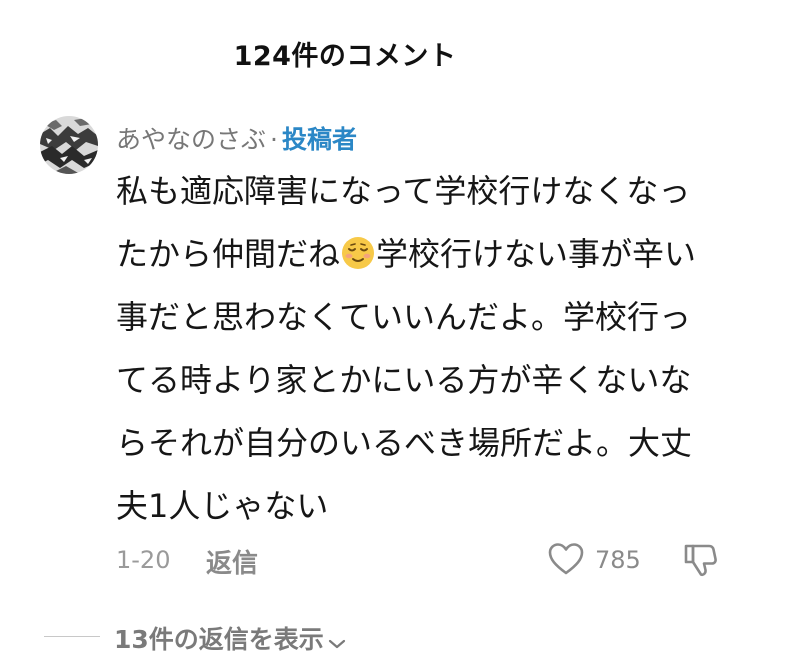  I want to click on view-replies-button: 13件の返信を表示, so click(230, 638).